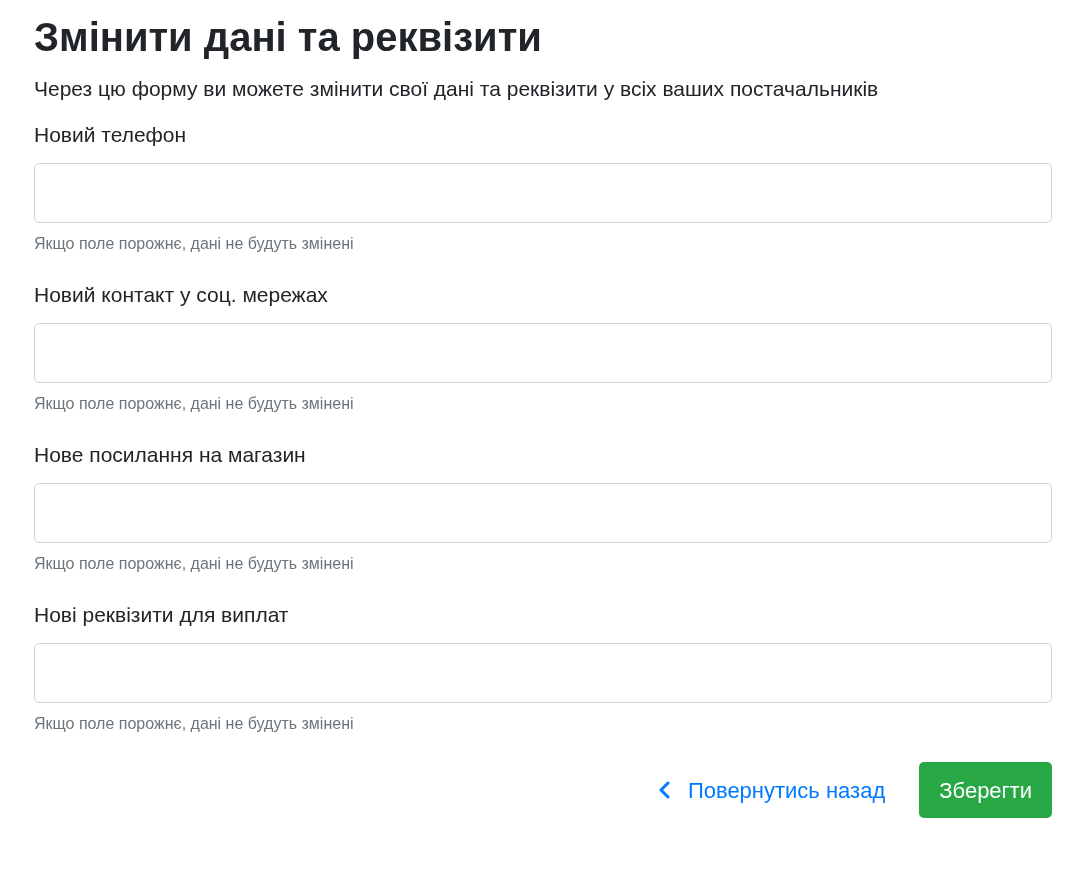 This screenshot has height=877, width=1091. Describe the element at coordinates (663, 790) in the screenshot. I see `chevron-left-icon` at that location.